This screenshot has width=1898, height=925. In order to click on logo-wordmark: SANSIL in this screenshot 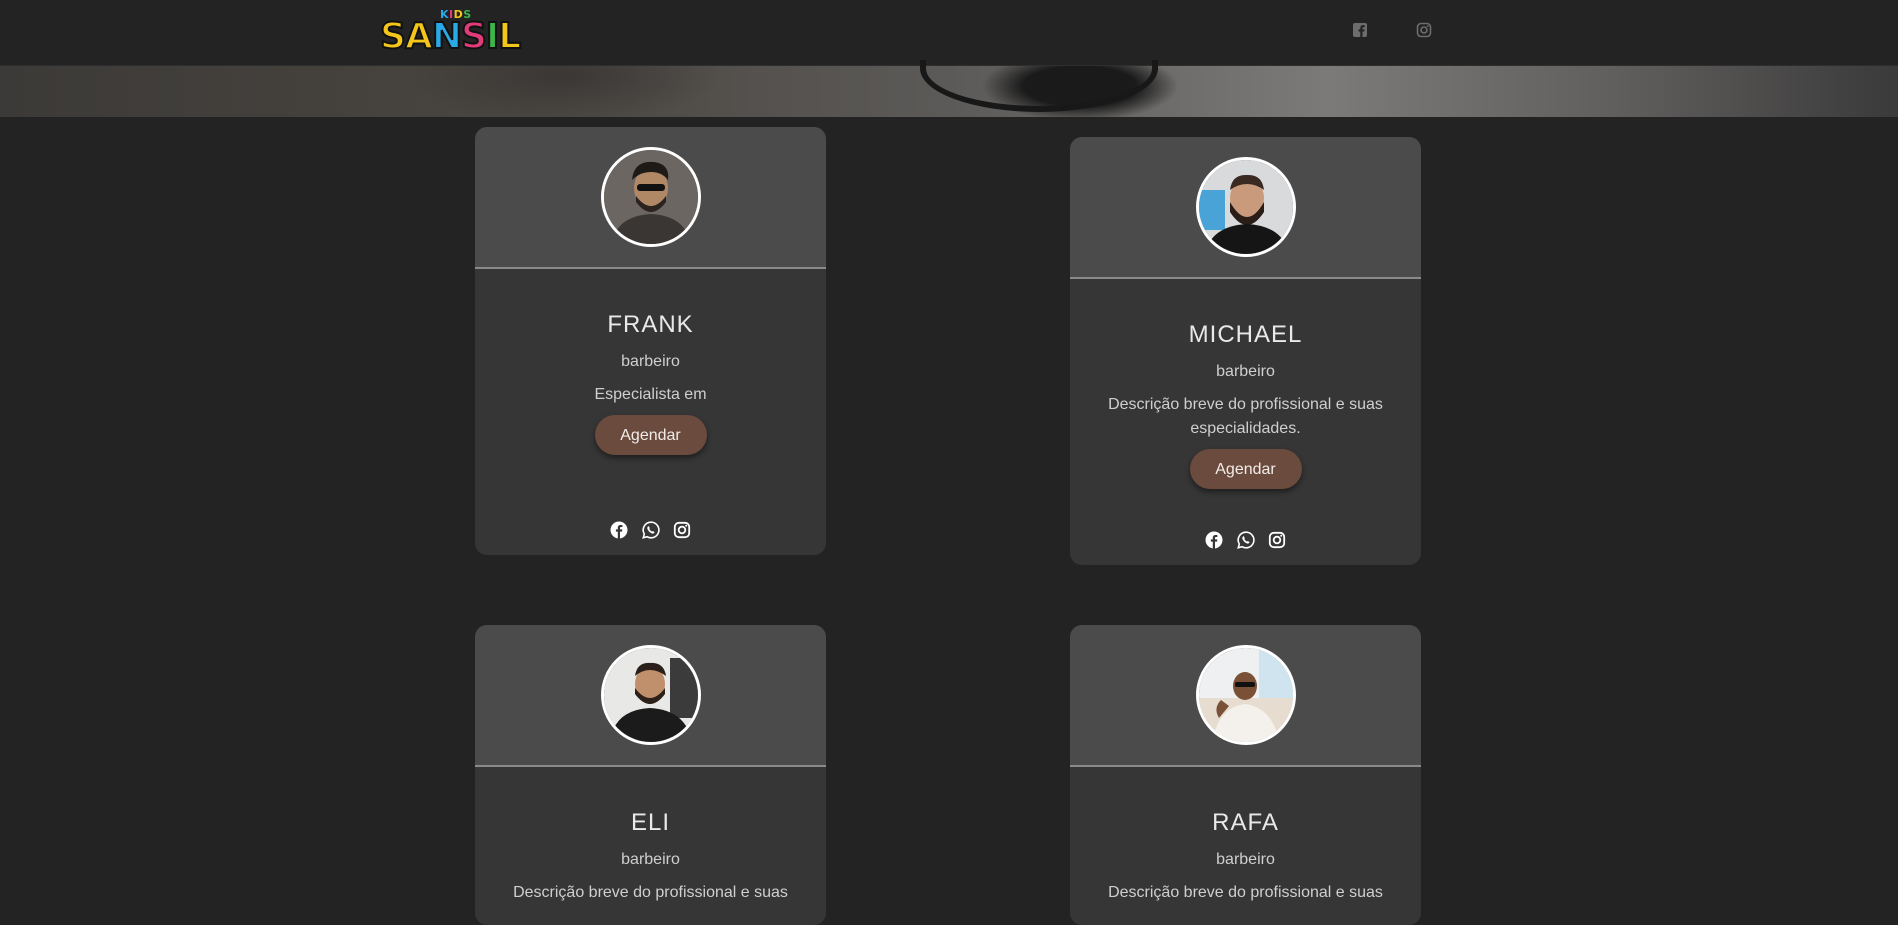, I will do `click(450, 36)`.